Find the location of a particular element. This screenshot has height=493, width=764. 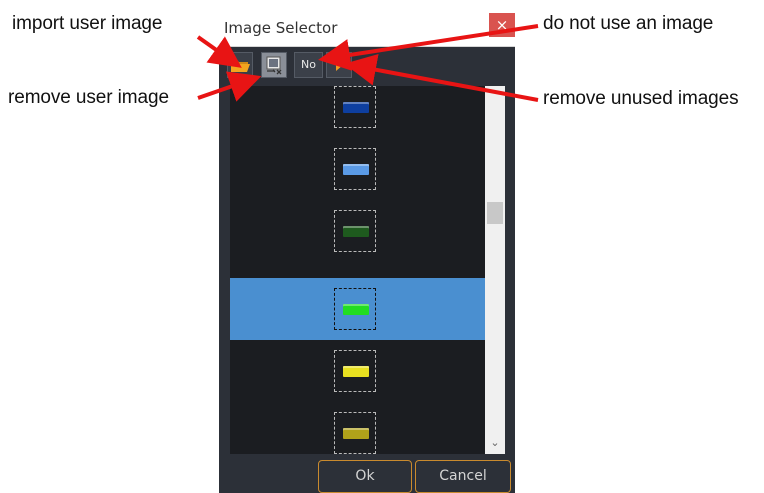

annotation-remove-user-image: remove user image is located at coordinates (88, 97).